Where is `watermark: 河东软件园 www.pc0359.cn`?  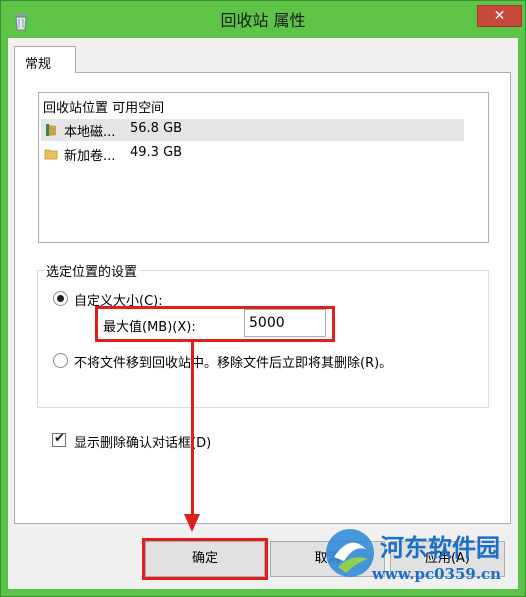
watermark: 河东软件园 www.pc0359.cn is located at coordinates (423, 558).